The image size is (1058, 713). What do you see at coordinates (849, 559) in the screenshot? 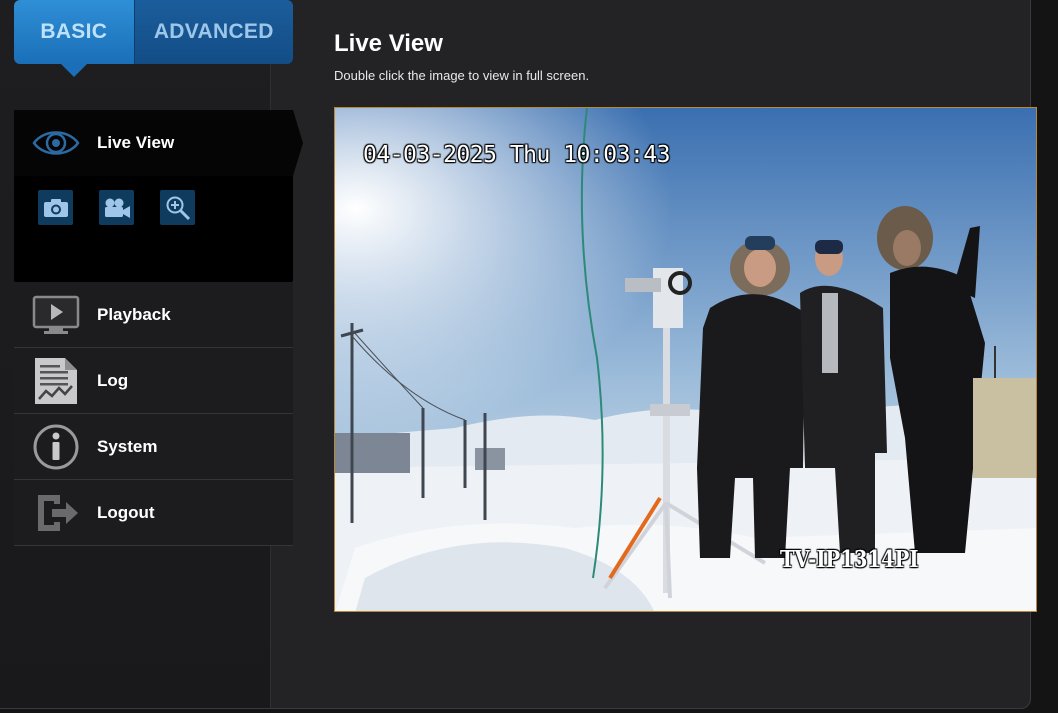
I see `osd-camera-name: TV-IP1314PI` at bounding box center [849, 559].